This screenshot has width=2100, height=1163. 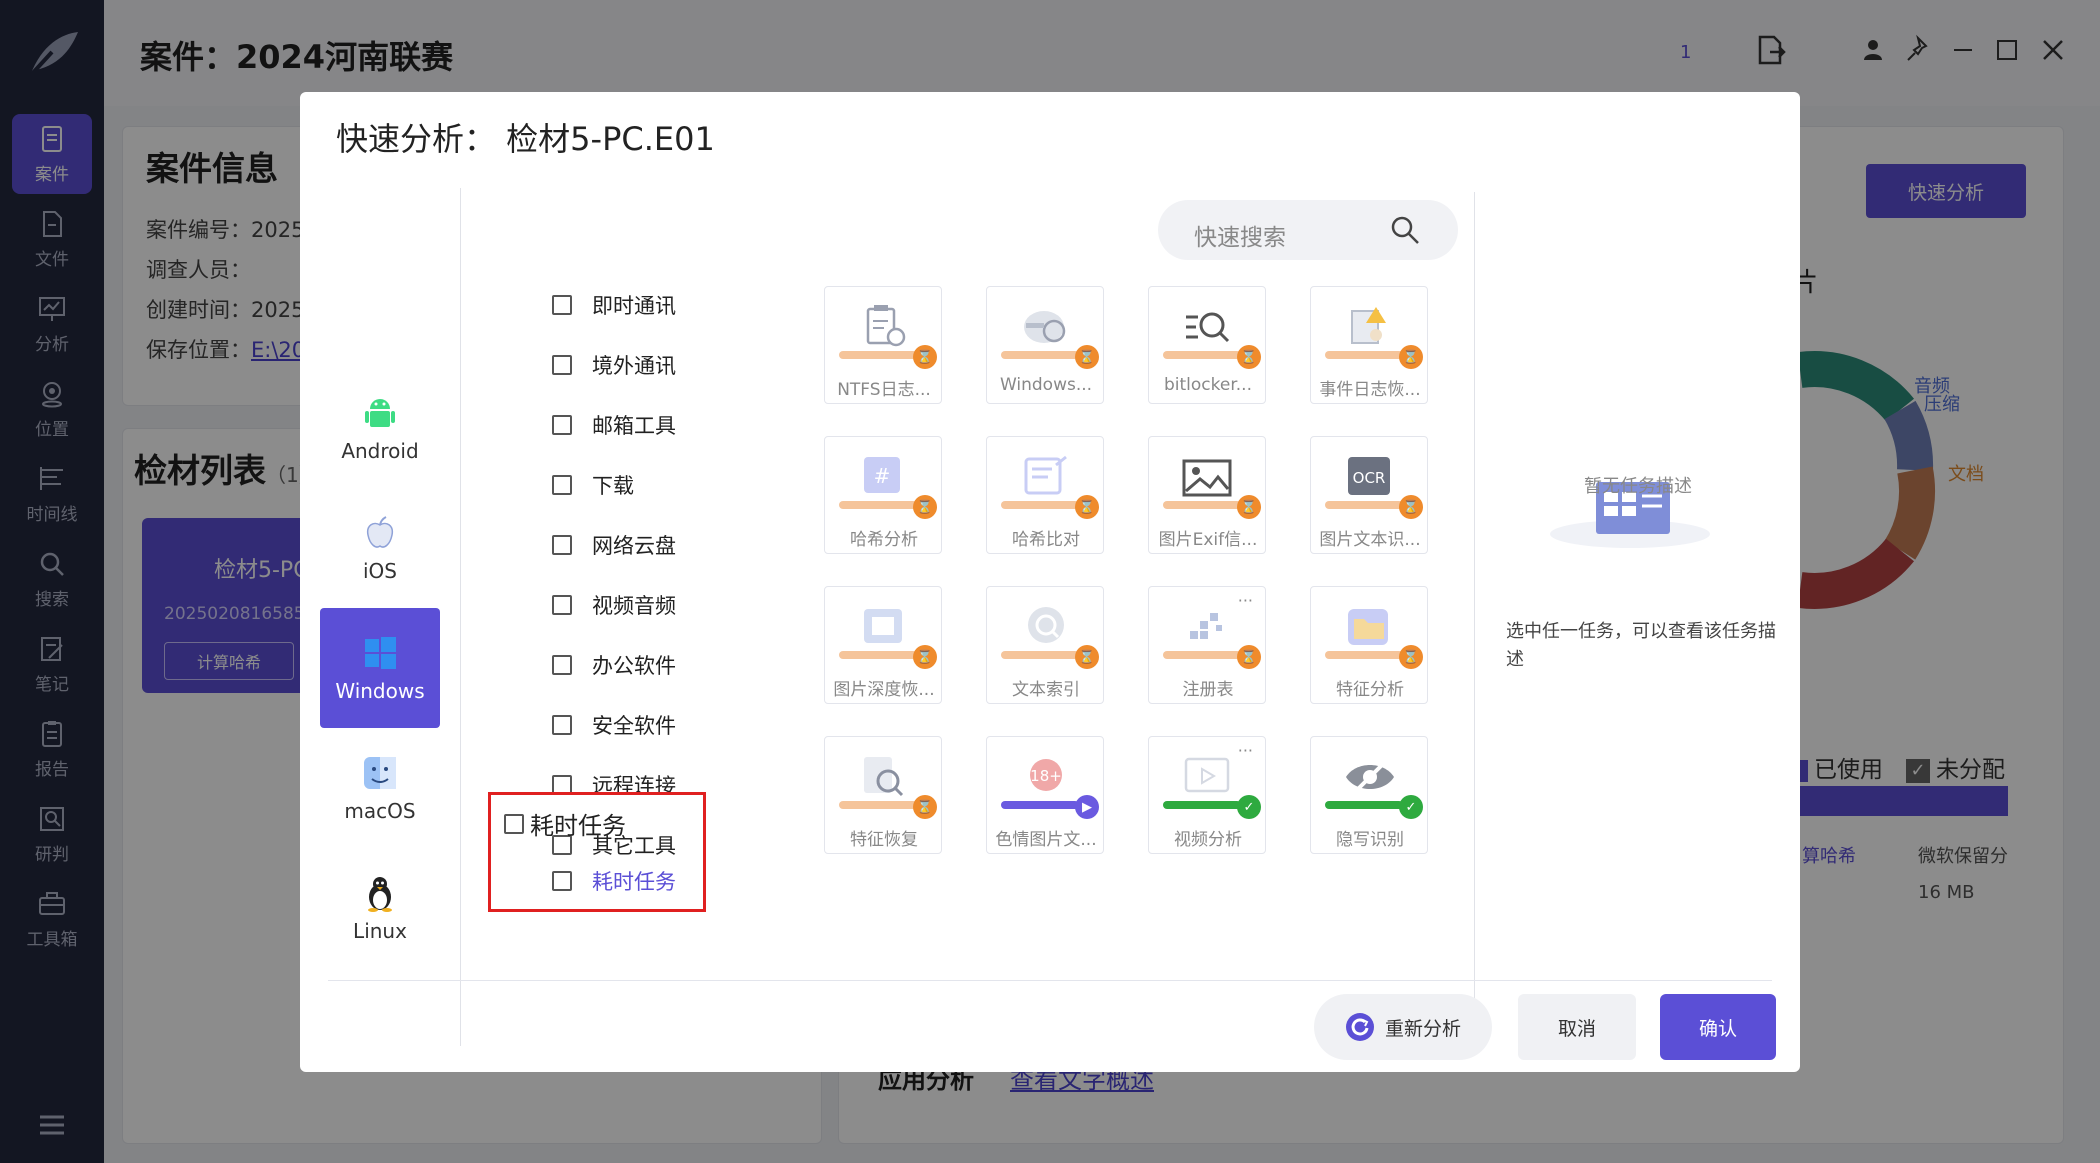 What do you see at coordinates (380, 428) in the screenshot?
I see `os-android: Android` at bounding box center [380, 428].